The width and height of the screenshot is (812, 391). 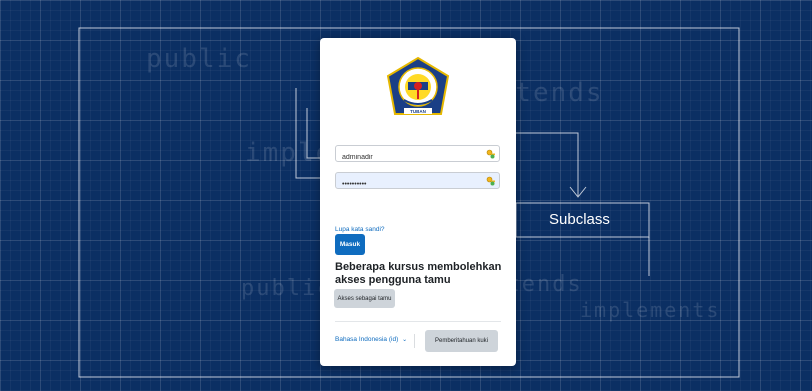 What do you see at coordinates (199, 59) in the screenshot?
I see `bg-word-public: public` at bounding box center [199, 59].